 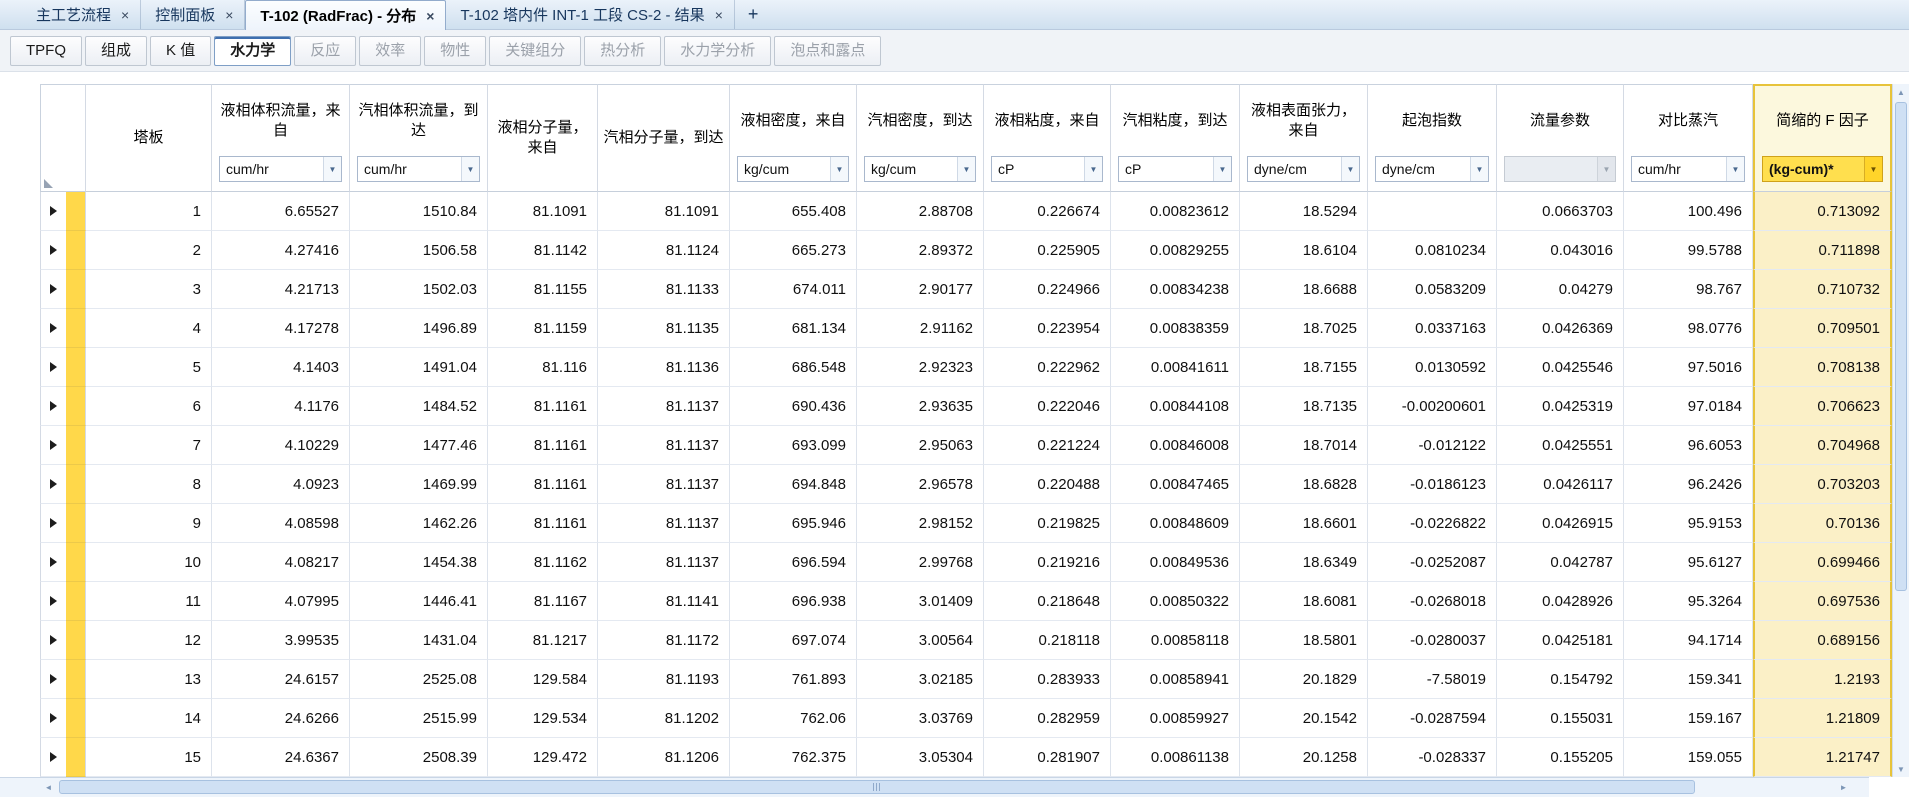 I want to click on cell-reduced_f_factor: 1.2193, so click(x=1822, y=679).